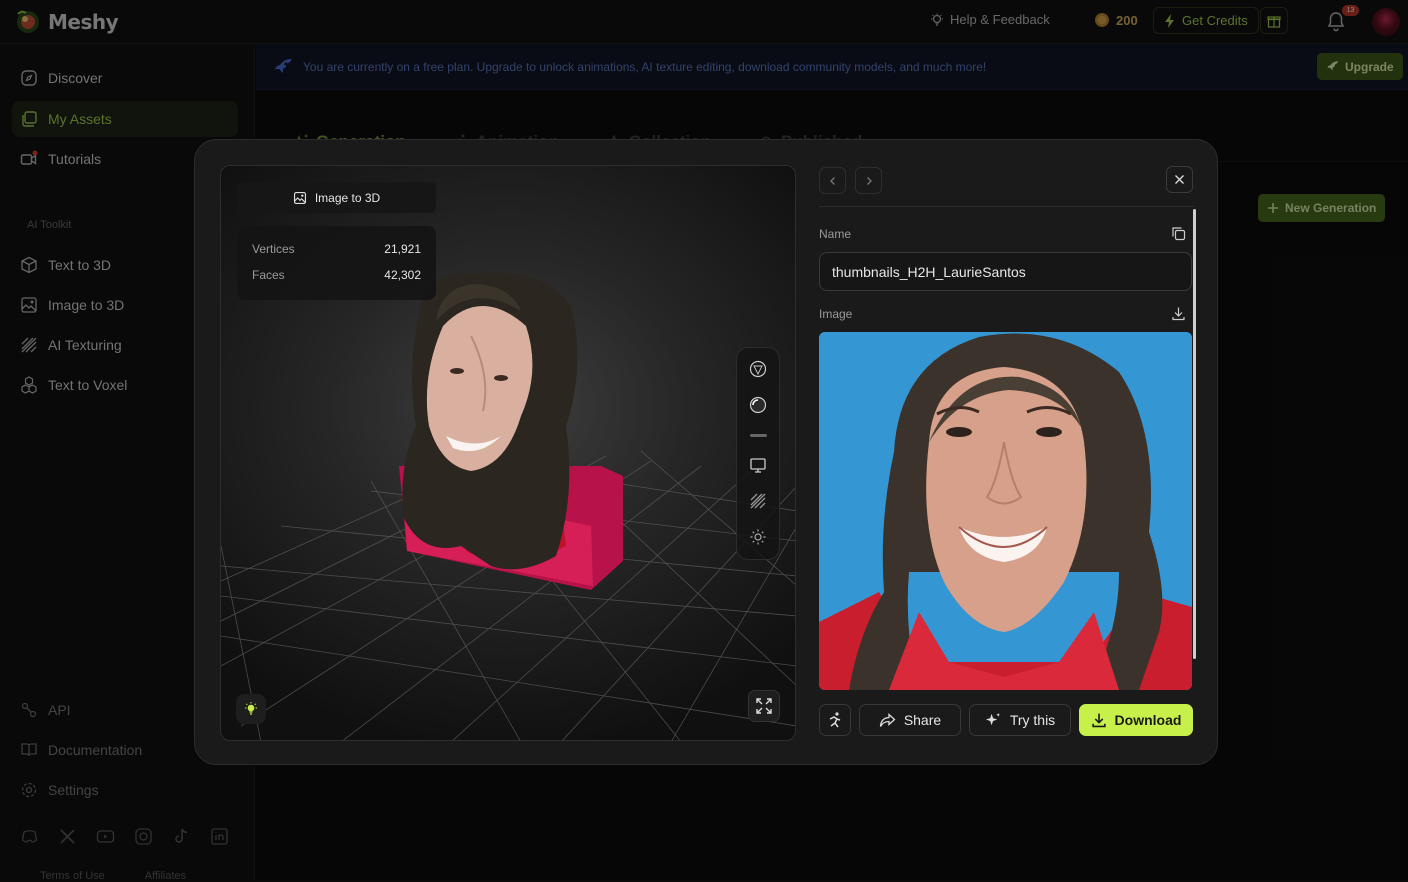 The image size is (1408, 882). Describe the element at coordinates (836, 314) in the screenshot. I see `image-label: Image` at that location.